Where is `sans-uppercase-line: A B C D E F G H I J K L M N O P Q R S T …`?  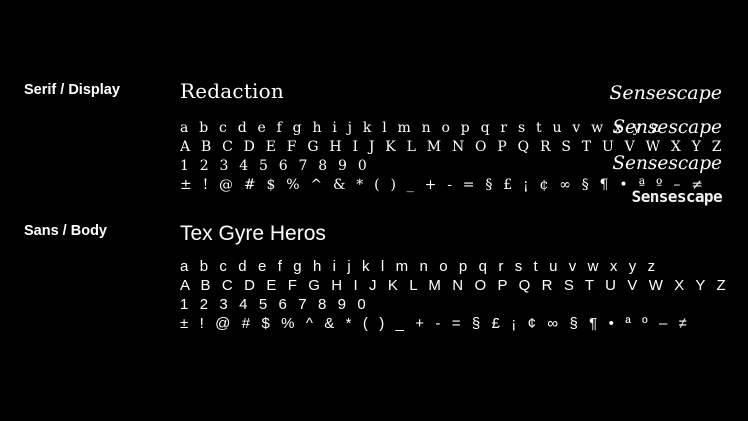
sans-uppercase-line: A B C D E F G H I J K L M N O P Q R S T … is located at coordinates (455, 285).